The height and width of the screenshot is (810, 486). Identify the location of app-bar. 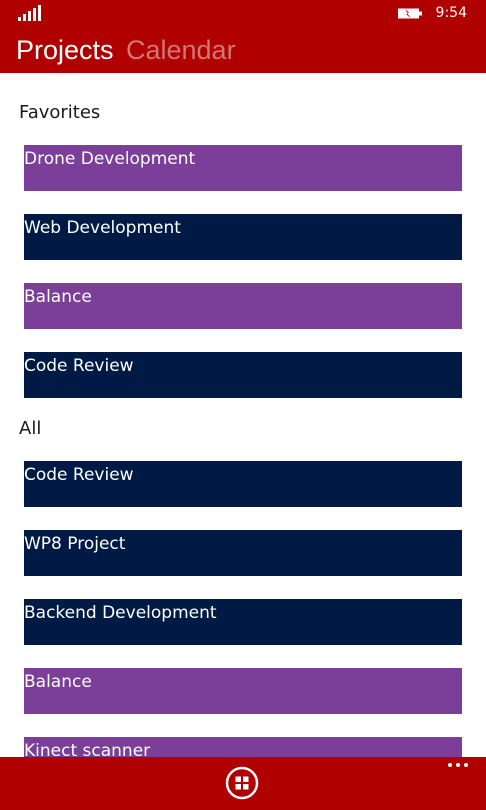
(243, 783).